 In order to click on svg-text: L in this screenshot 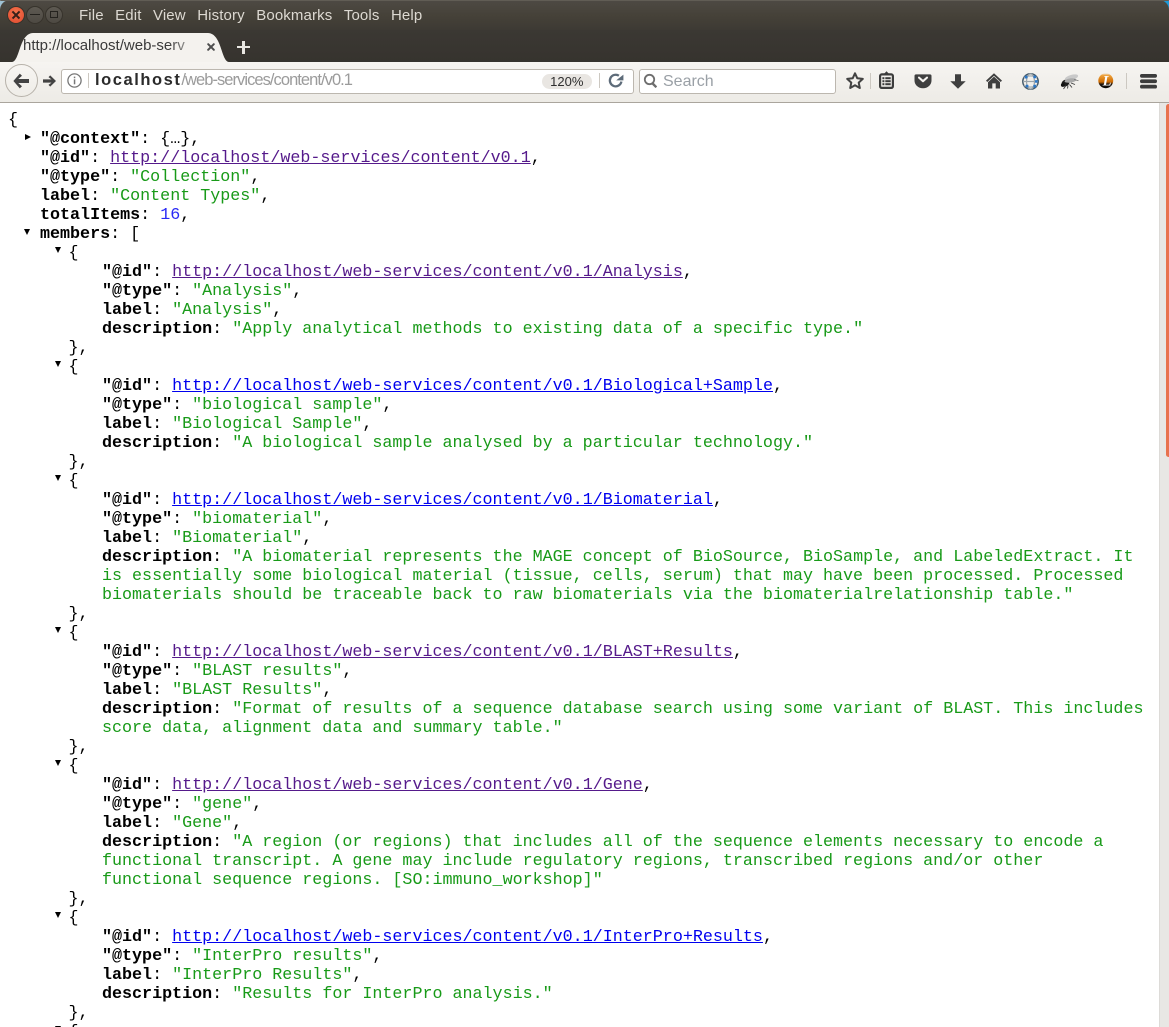, I will do `click(1107, 81)`.